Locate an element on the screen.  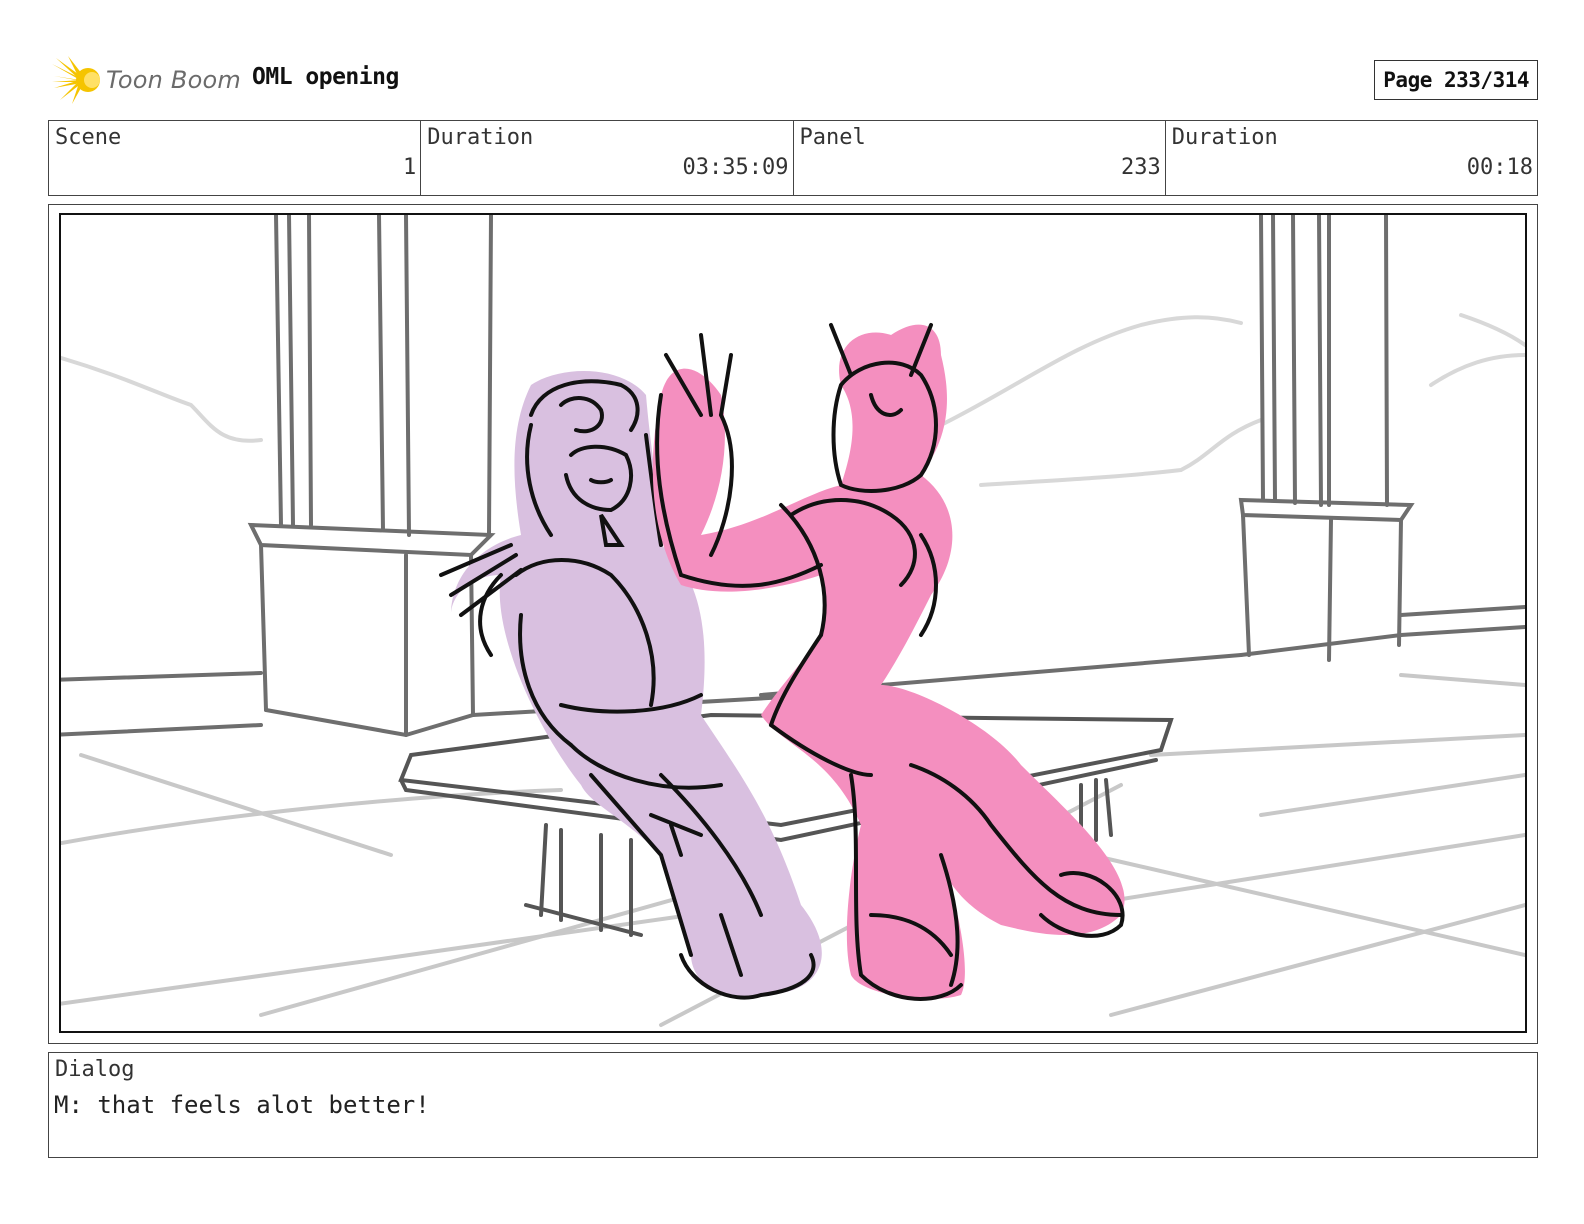
project-title: OML opening is located at coordinates (325, 77).